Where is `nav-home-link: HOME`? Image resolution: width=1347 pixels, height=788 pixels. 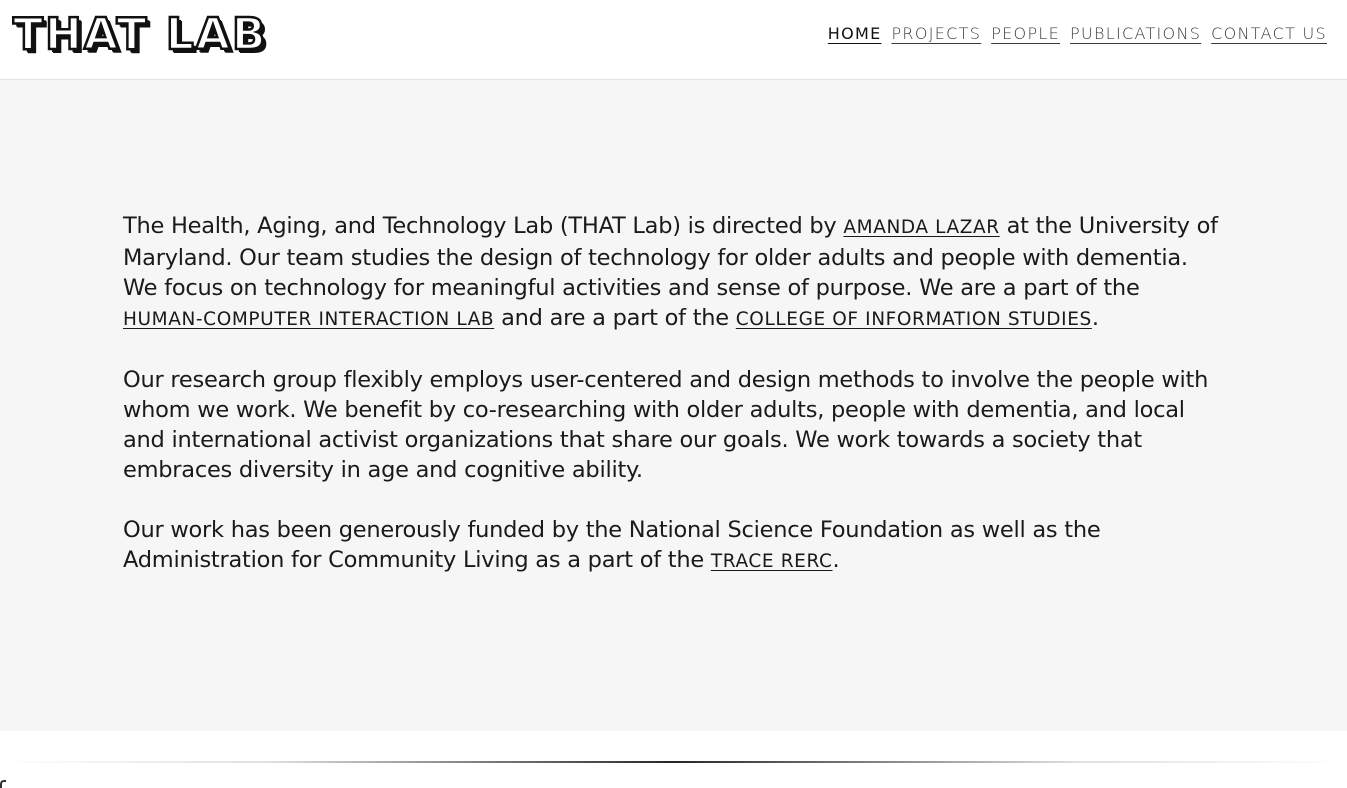 nav-home-link: HOME is located at coordinates (855, 34).